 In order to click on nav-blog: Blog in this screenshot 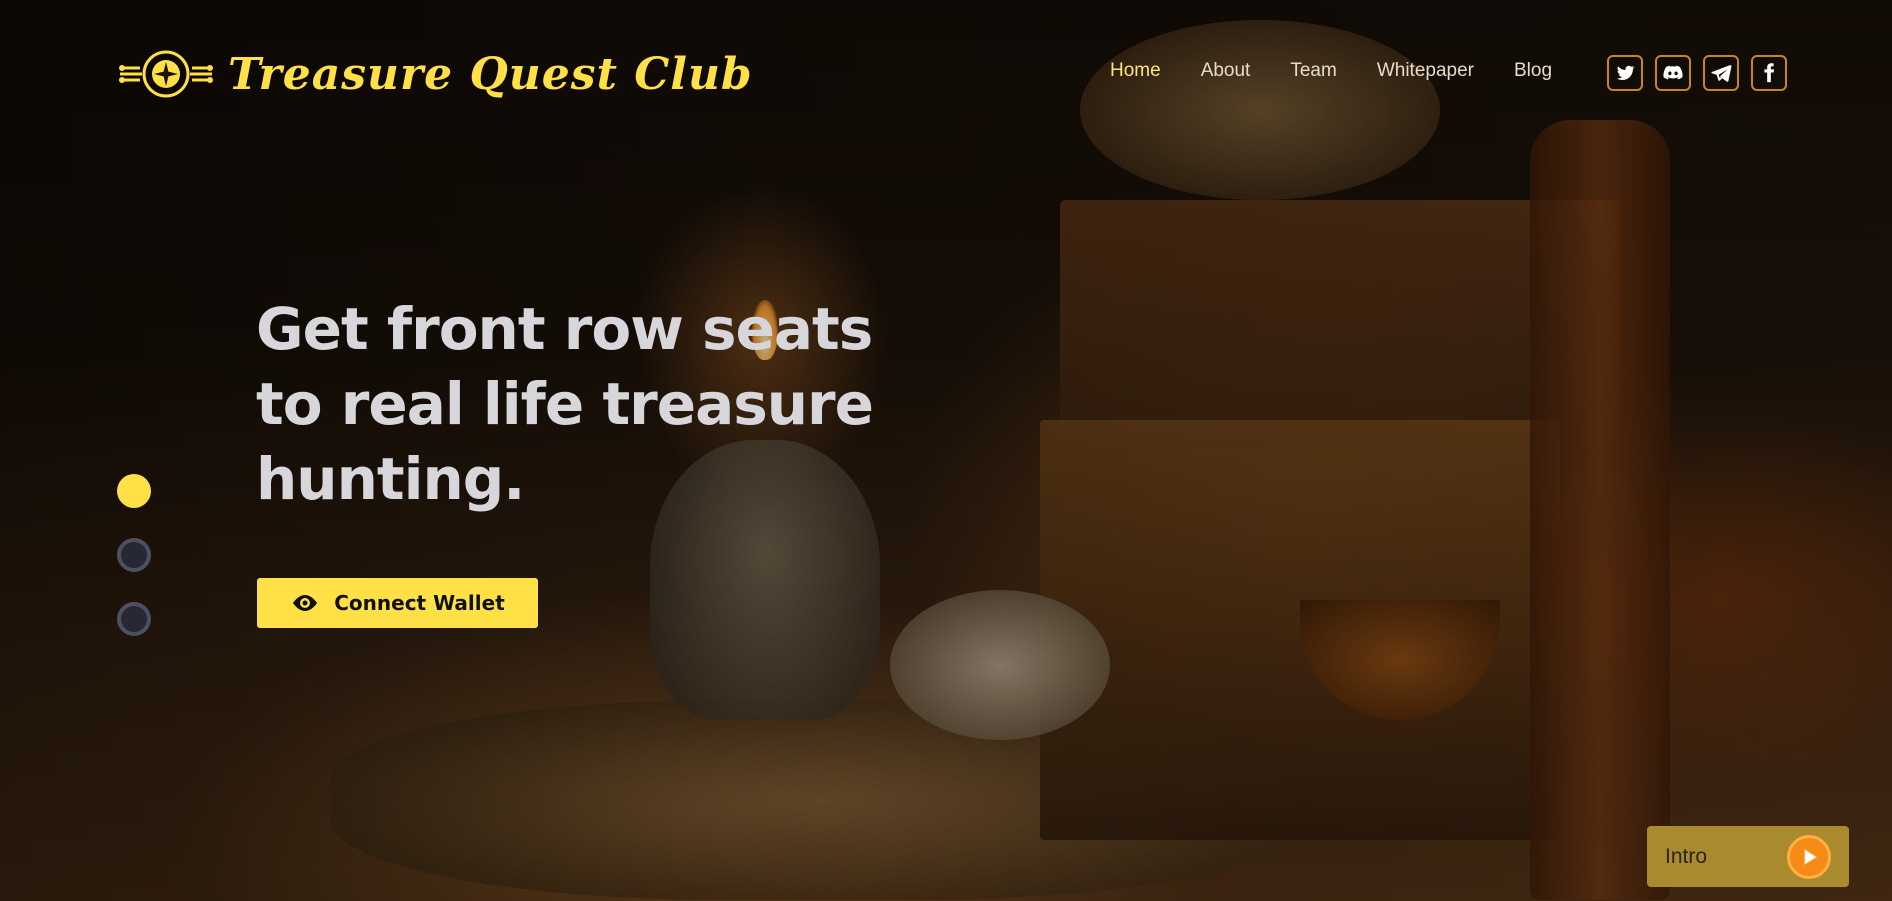, I will do `click(1533, 71)`.